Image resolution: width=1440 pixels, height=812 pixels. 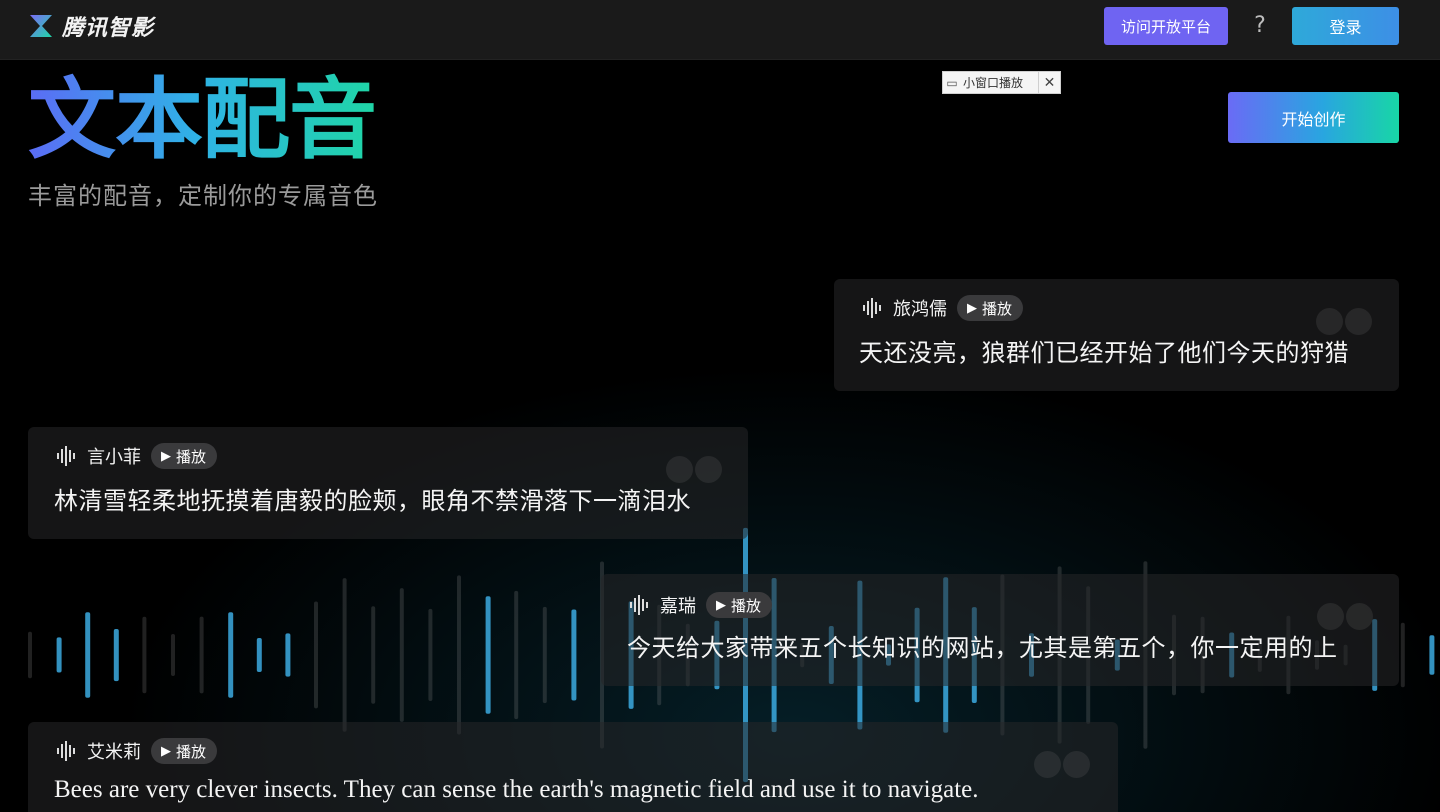 I want to click on title-part-1: 文本, so click(x=115, y=119).